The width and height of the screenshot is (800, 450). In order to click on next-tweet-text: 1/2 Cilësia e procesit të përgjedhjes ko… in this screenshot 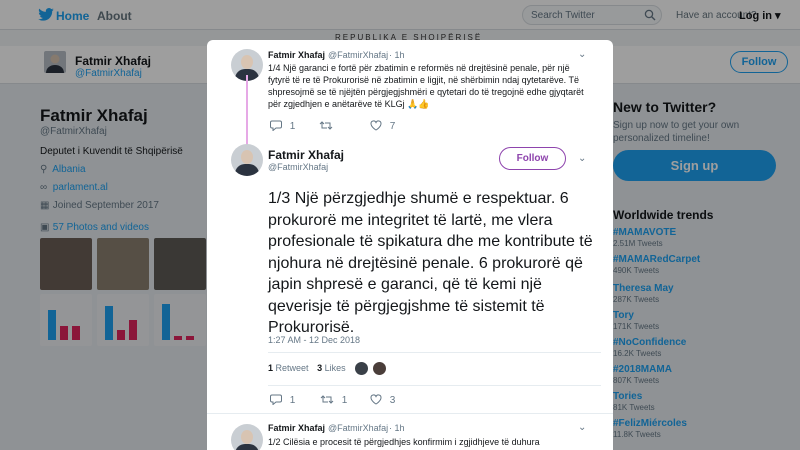, I will do `click(404, 442)`.